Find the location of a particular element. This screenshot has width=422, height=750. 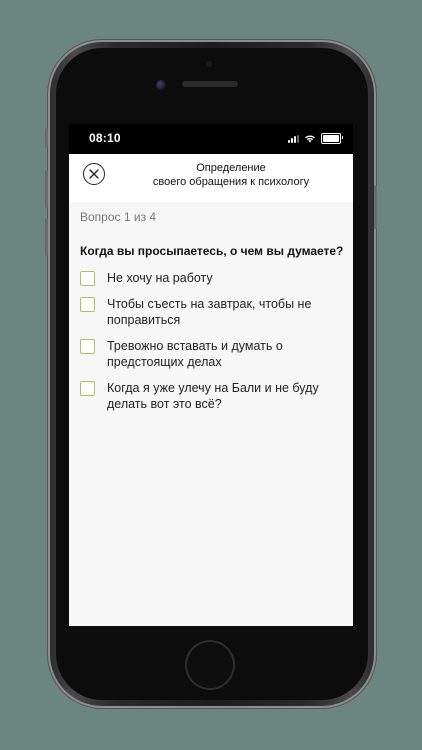

status-time: 08:10 is located at coordinates (105, 138).